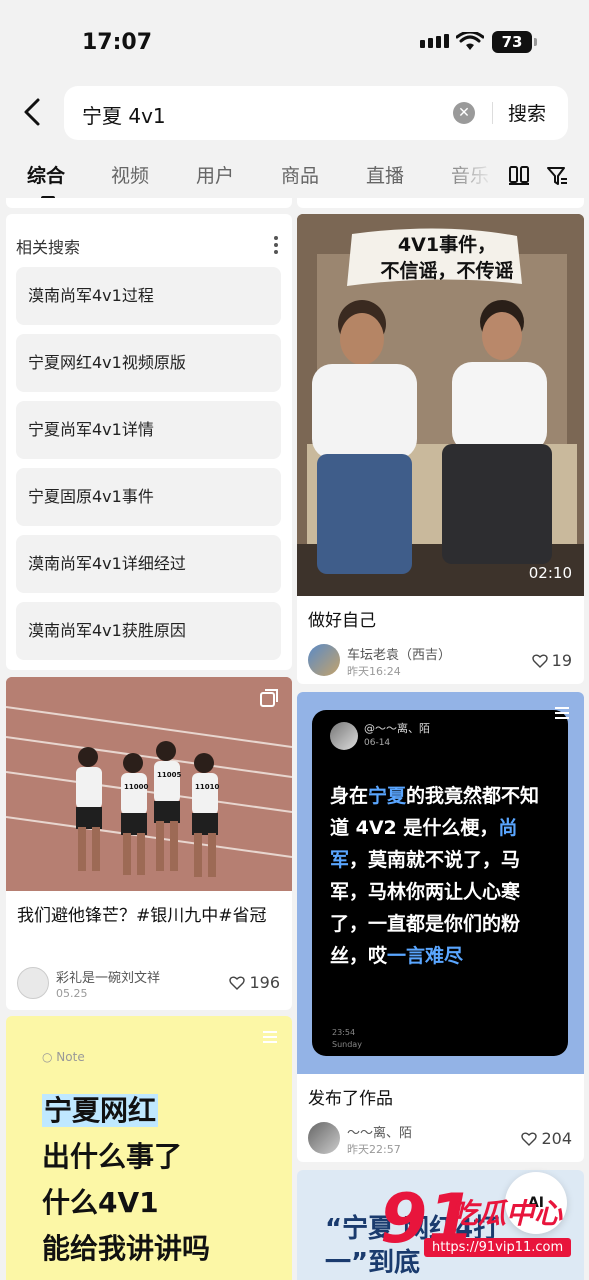  I want to click on watermark-text: 吃瓜中心, so click(506, 1213).